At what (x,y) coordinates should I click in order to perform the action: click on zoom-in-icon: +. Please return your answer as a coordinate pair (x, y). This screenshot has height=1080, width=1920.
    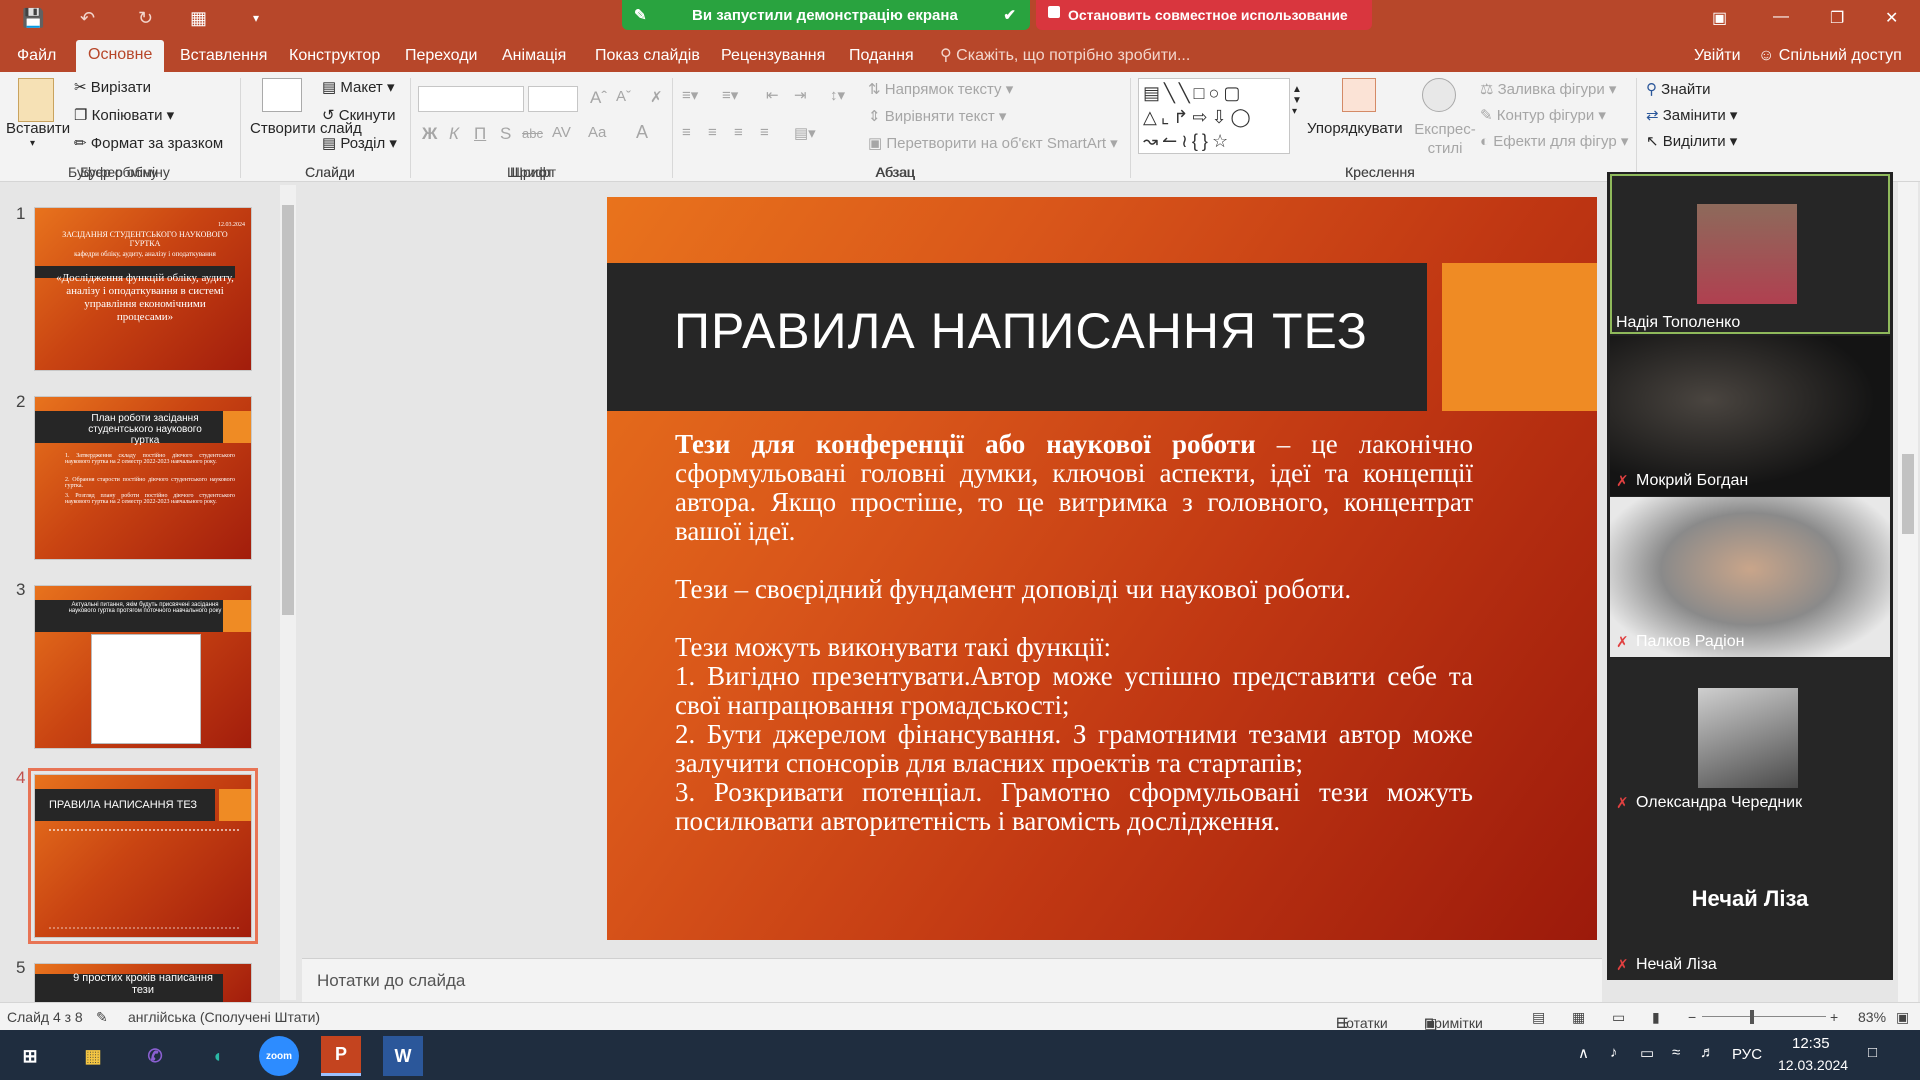
    Looking at the image, I should click on (1834, 1017).